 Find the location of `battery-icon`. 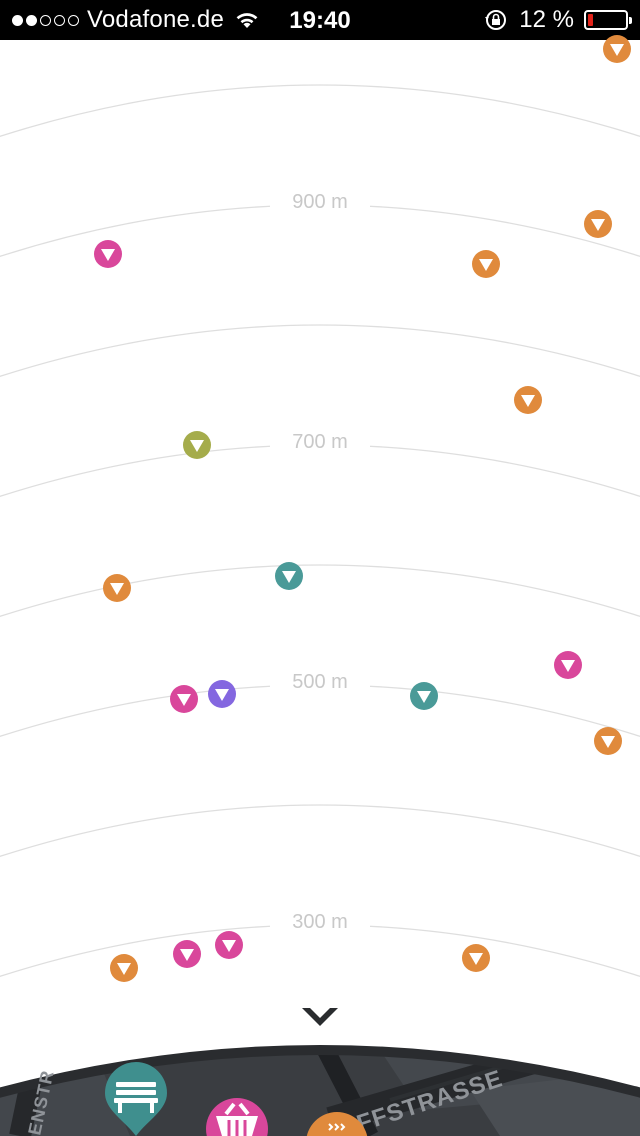

battery-icon is located at coordinates (608, 20).